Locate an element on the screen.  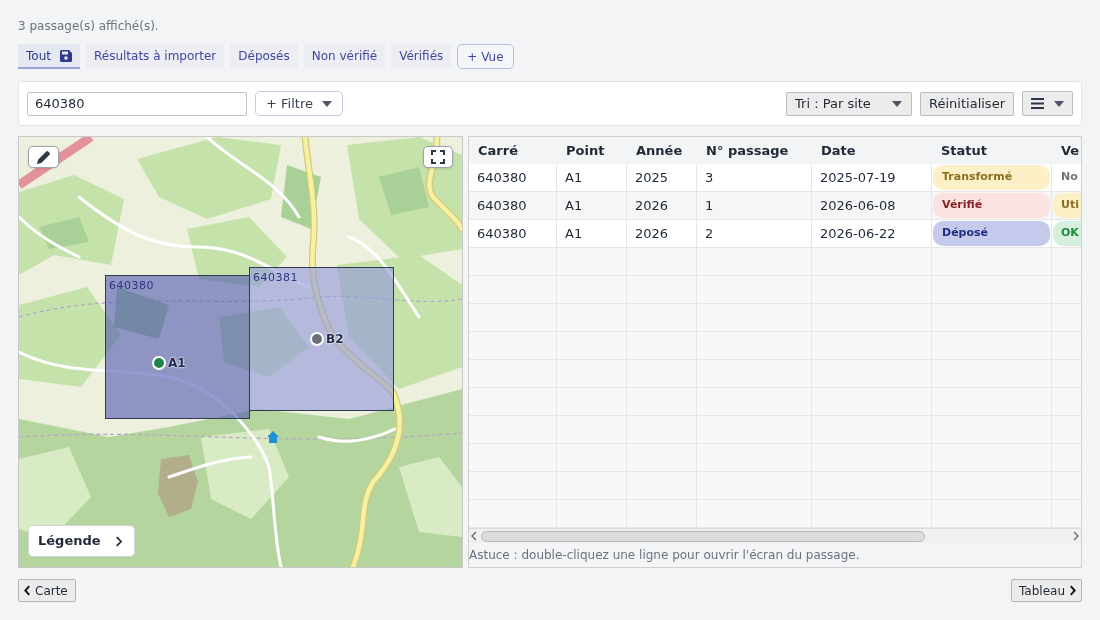
chevron-left-icon is located at coordinates (27, 590).